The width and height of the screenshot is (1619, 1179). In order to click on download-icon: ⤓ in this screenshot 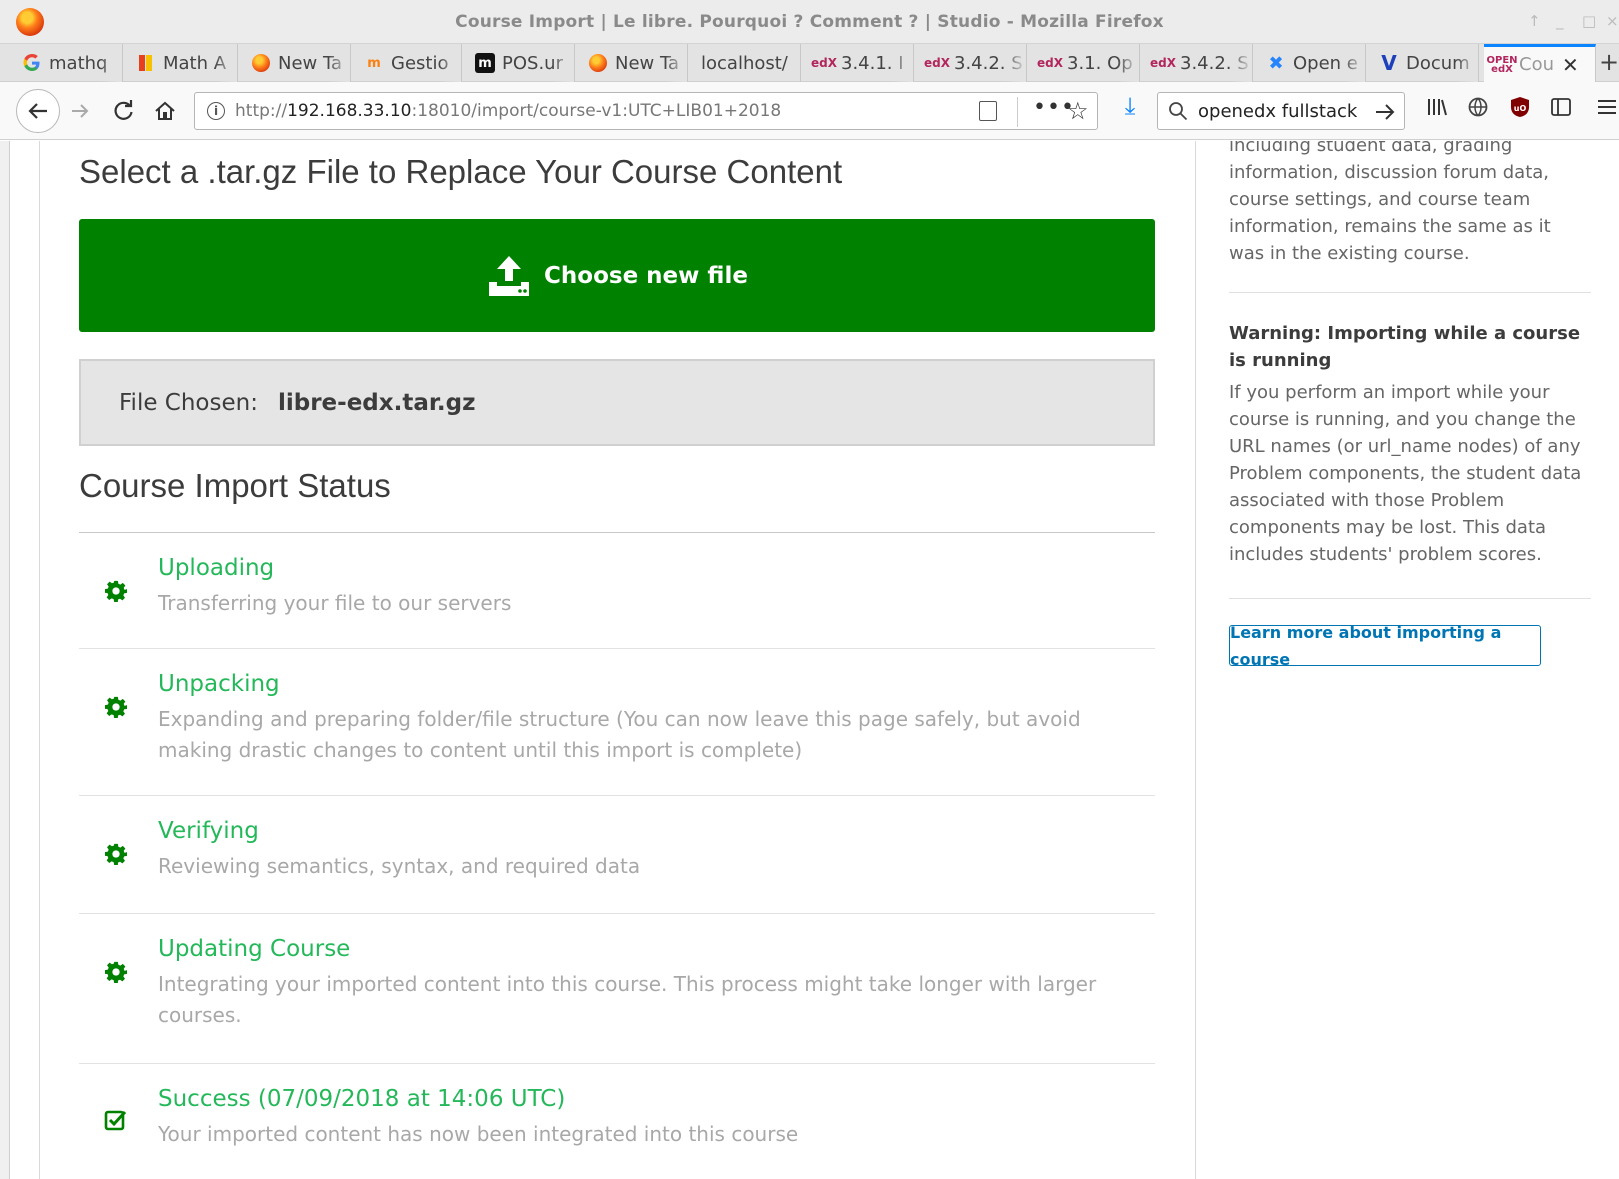, I will do `click(1130, 106)`.